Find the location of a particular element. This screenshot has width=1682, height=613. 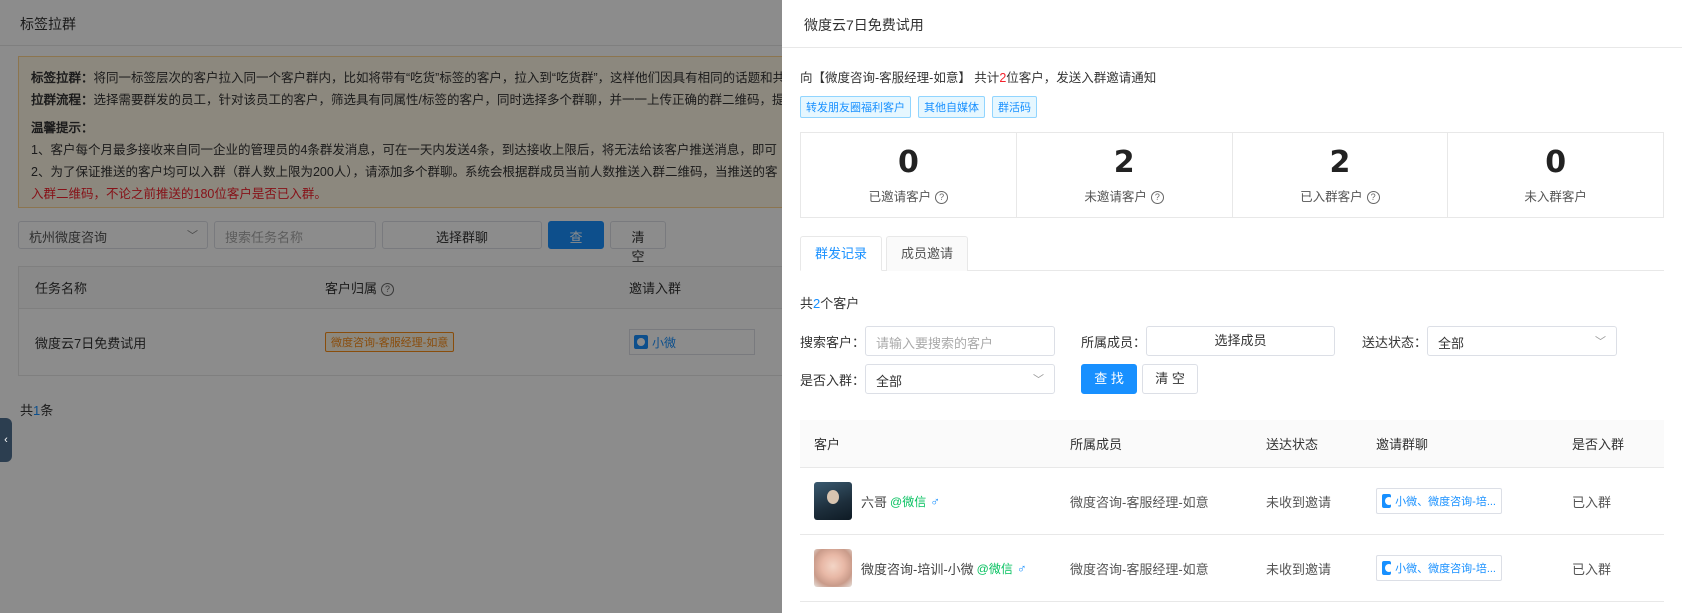

stat-joined: 2 已入群客户? is located at coordinates (1341, 175).